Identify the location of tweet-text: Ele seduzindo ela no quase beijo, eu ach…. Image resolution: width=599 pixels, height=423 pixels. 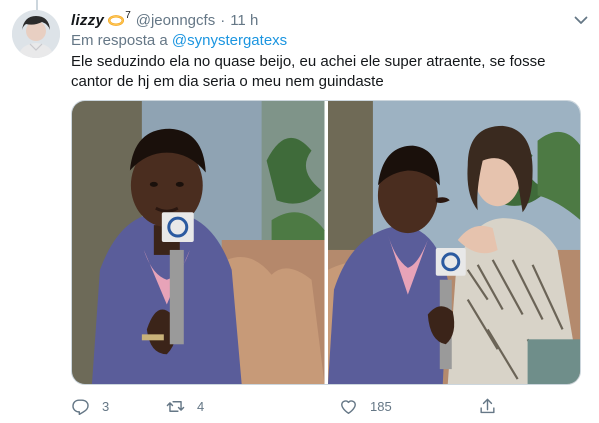
(308, 71).